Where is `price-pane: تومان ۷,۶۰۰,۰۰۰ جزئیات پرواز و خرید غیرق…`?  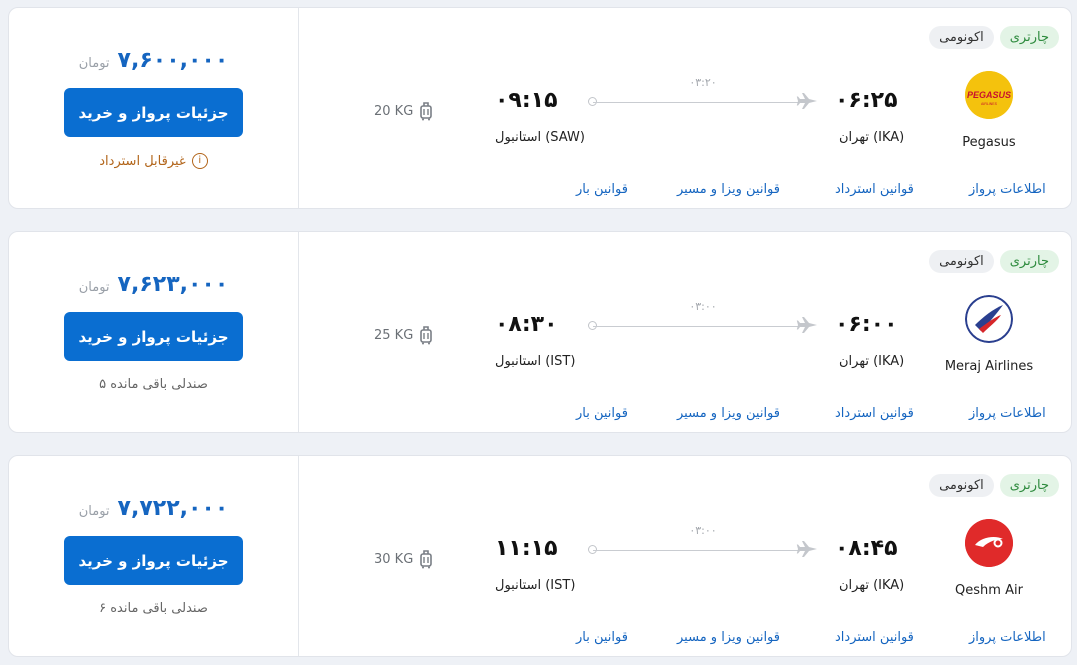
price-pane: تومان ۷,۶۰۰,۰۰۰ جزئیات پرواز و خرید غیرق… is located at coordinates (154, 108).